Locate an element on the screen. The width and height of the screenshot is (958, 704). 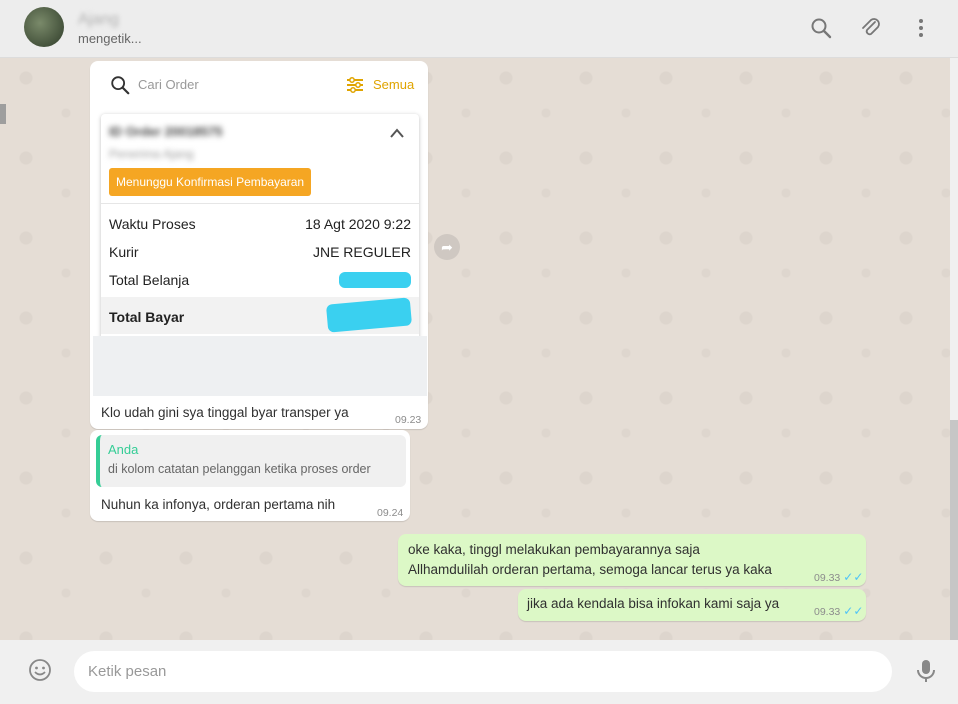
row-label: Kurir is located at coordinates (124, 252).